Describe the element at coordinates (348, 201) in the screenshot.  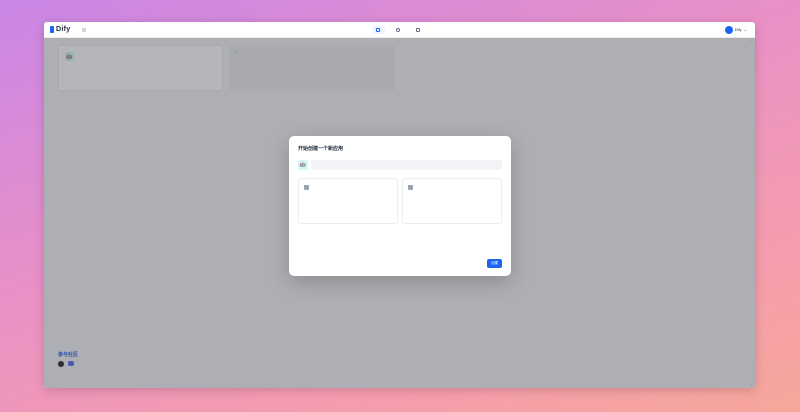
I see `type-option-chat` at that location.